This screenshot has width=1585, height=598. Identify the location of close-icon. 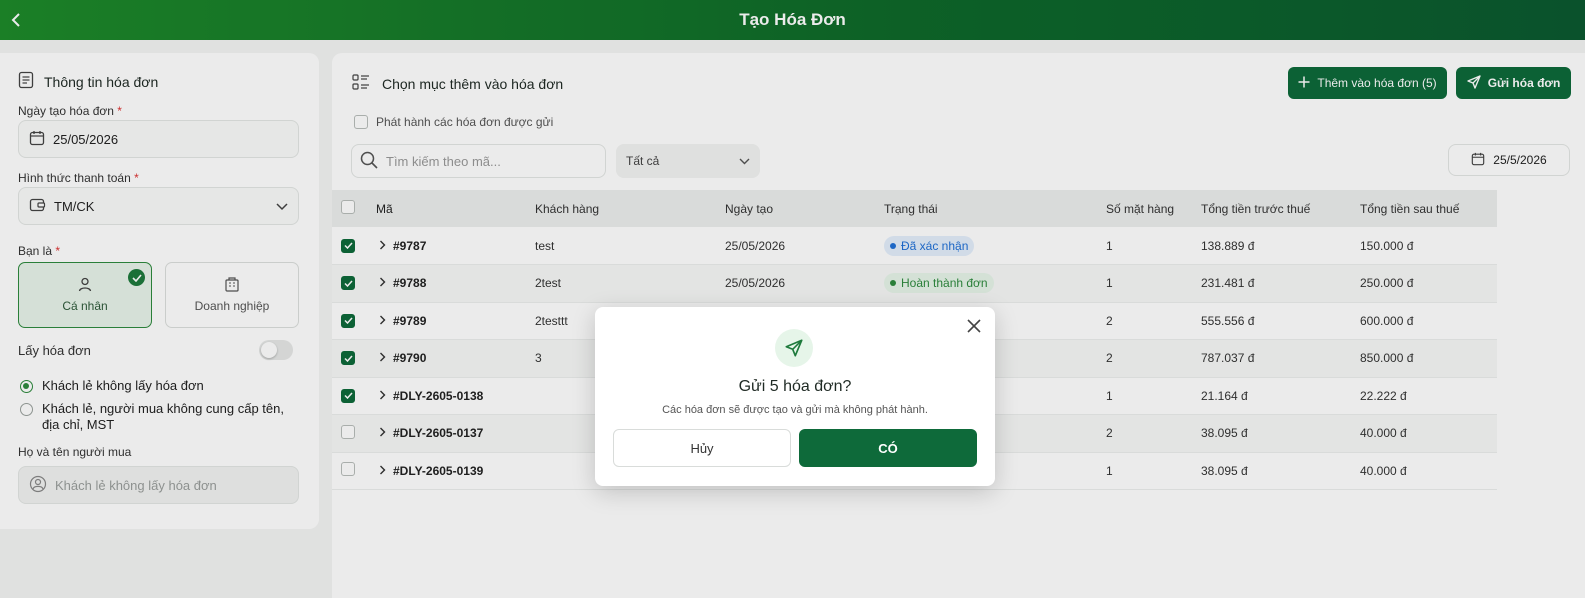
(974, 326).